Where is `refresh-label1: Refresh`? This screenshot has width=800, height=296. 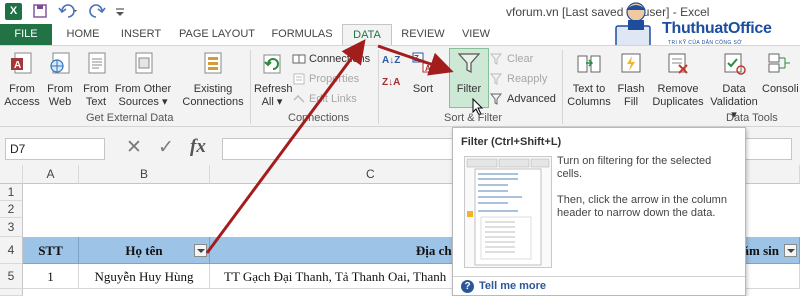
refresh-label1: Refresh is located at coordinates (273, 89).